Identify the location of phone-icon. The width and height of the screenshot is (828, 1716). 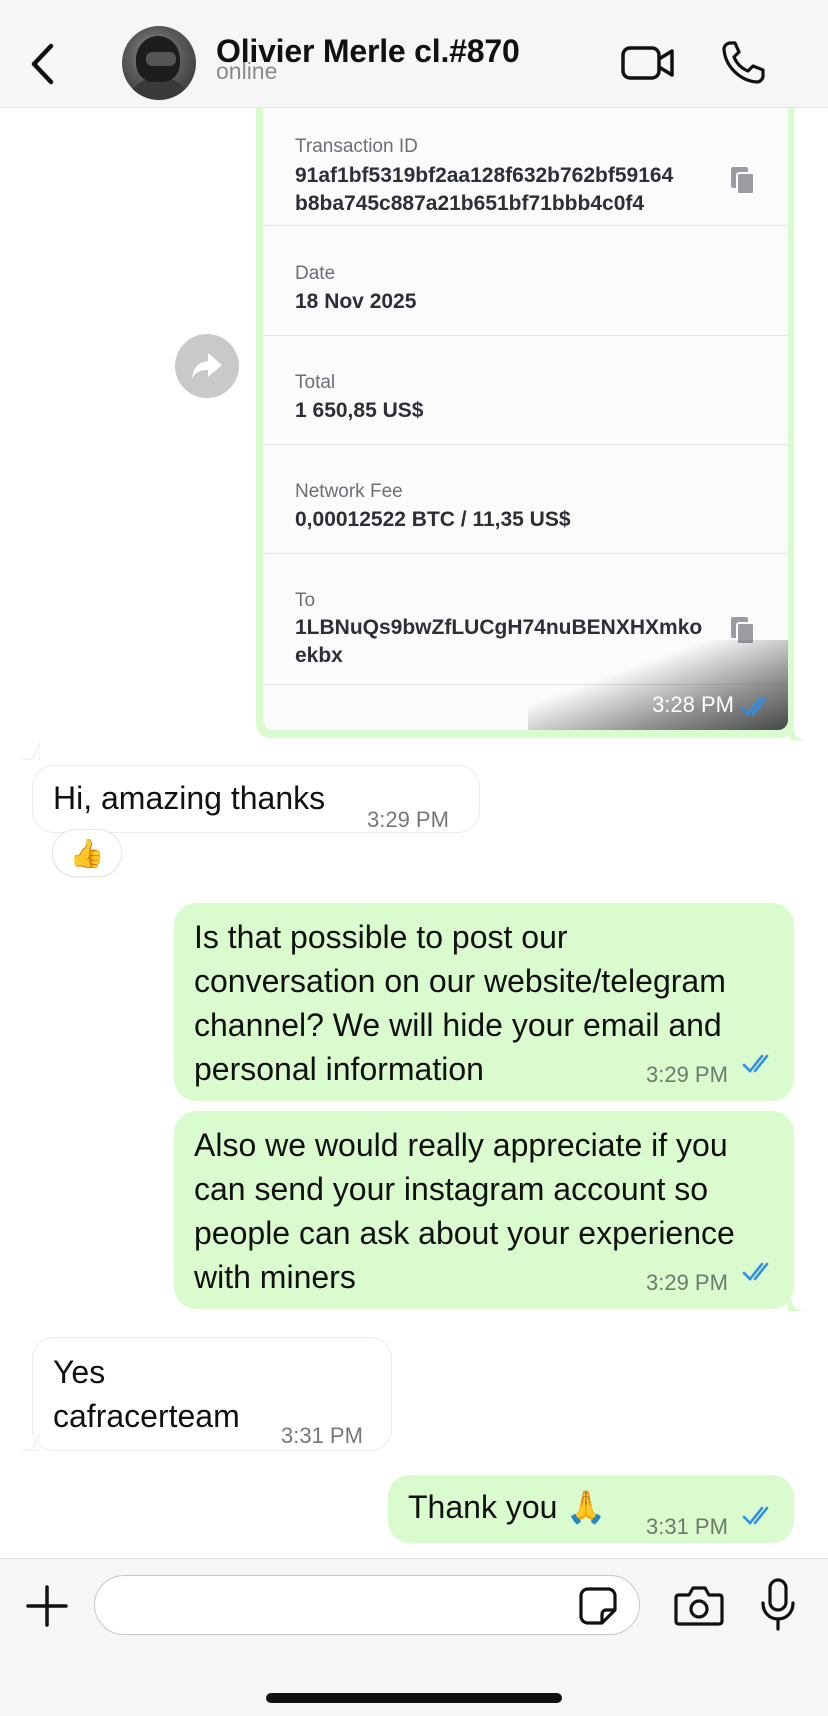
(743, 62).